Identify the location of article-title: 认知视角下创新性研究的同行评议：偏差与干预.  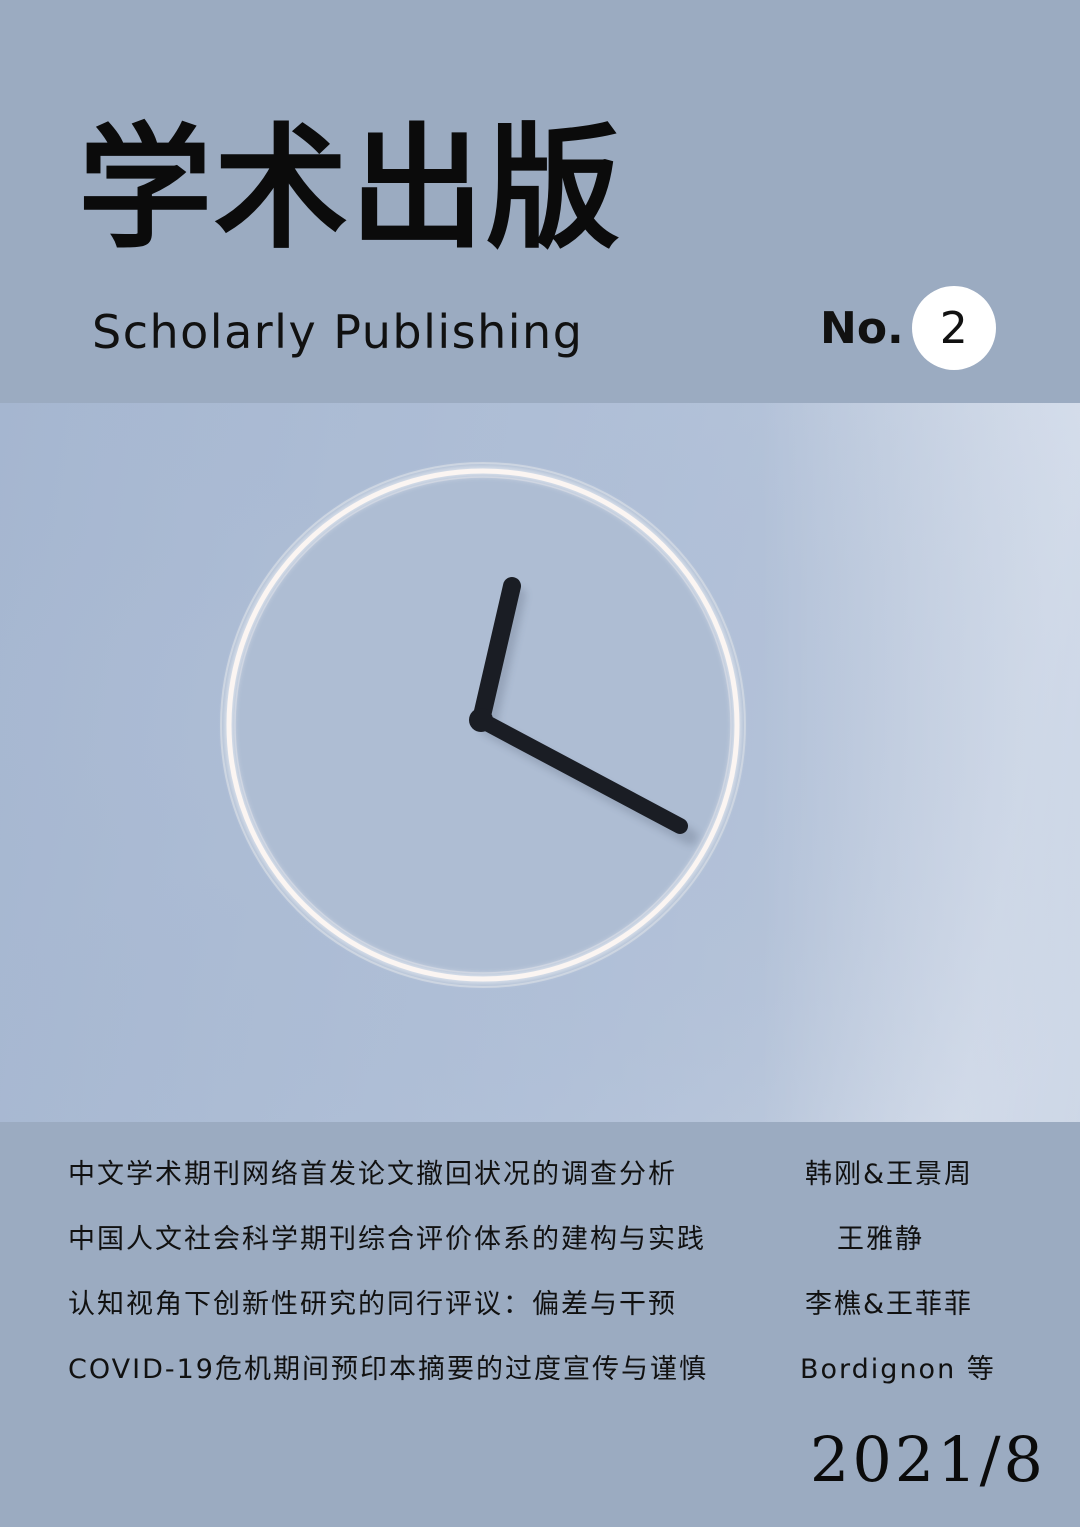
(372, 1304).